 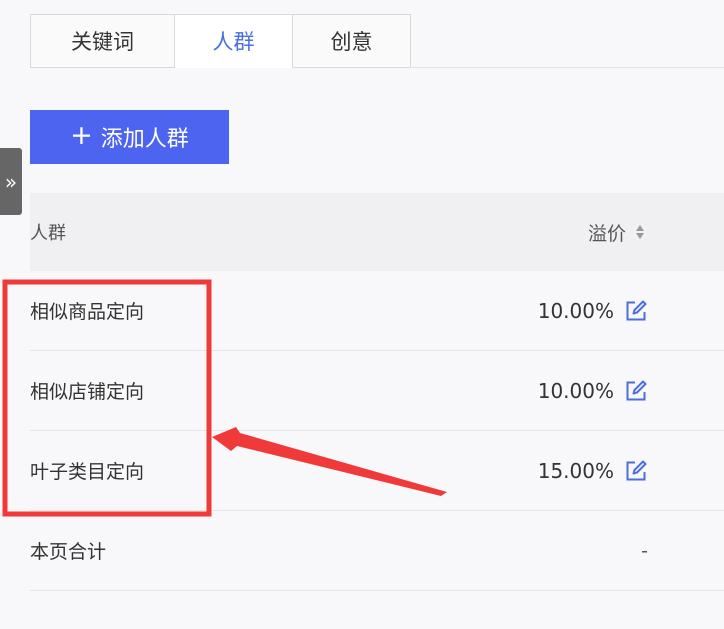 I want to click on audience-name: 叶子类目定向, so click(x=87, y=472).